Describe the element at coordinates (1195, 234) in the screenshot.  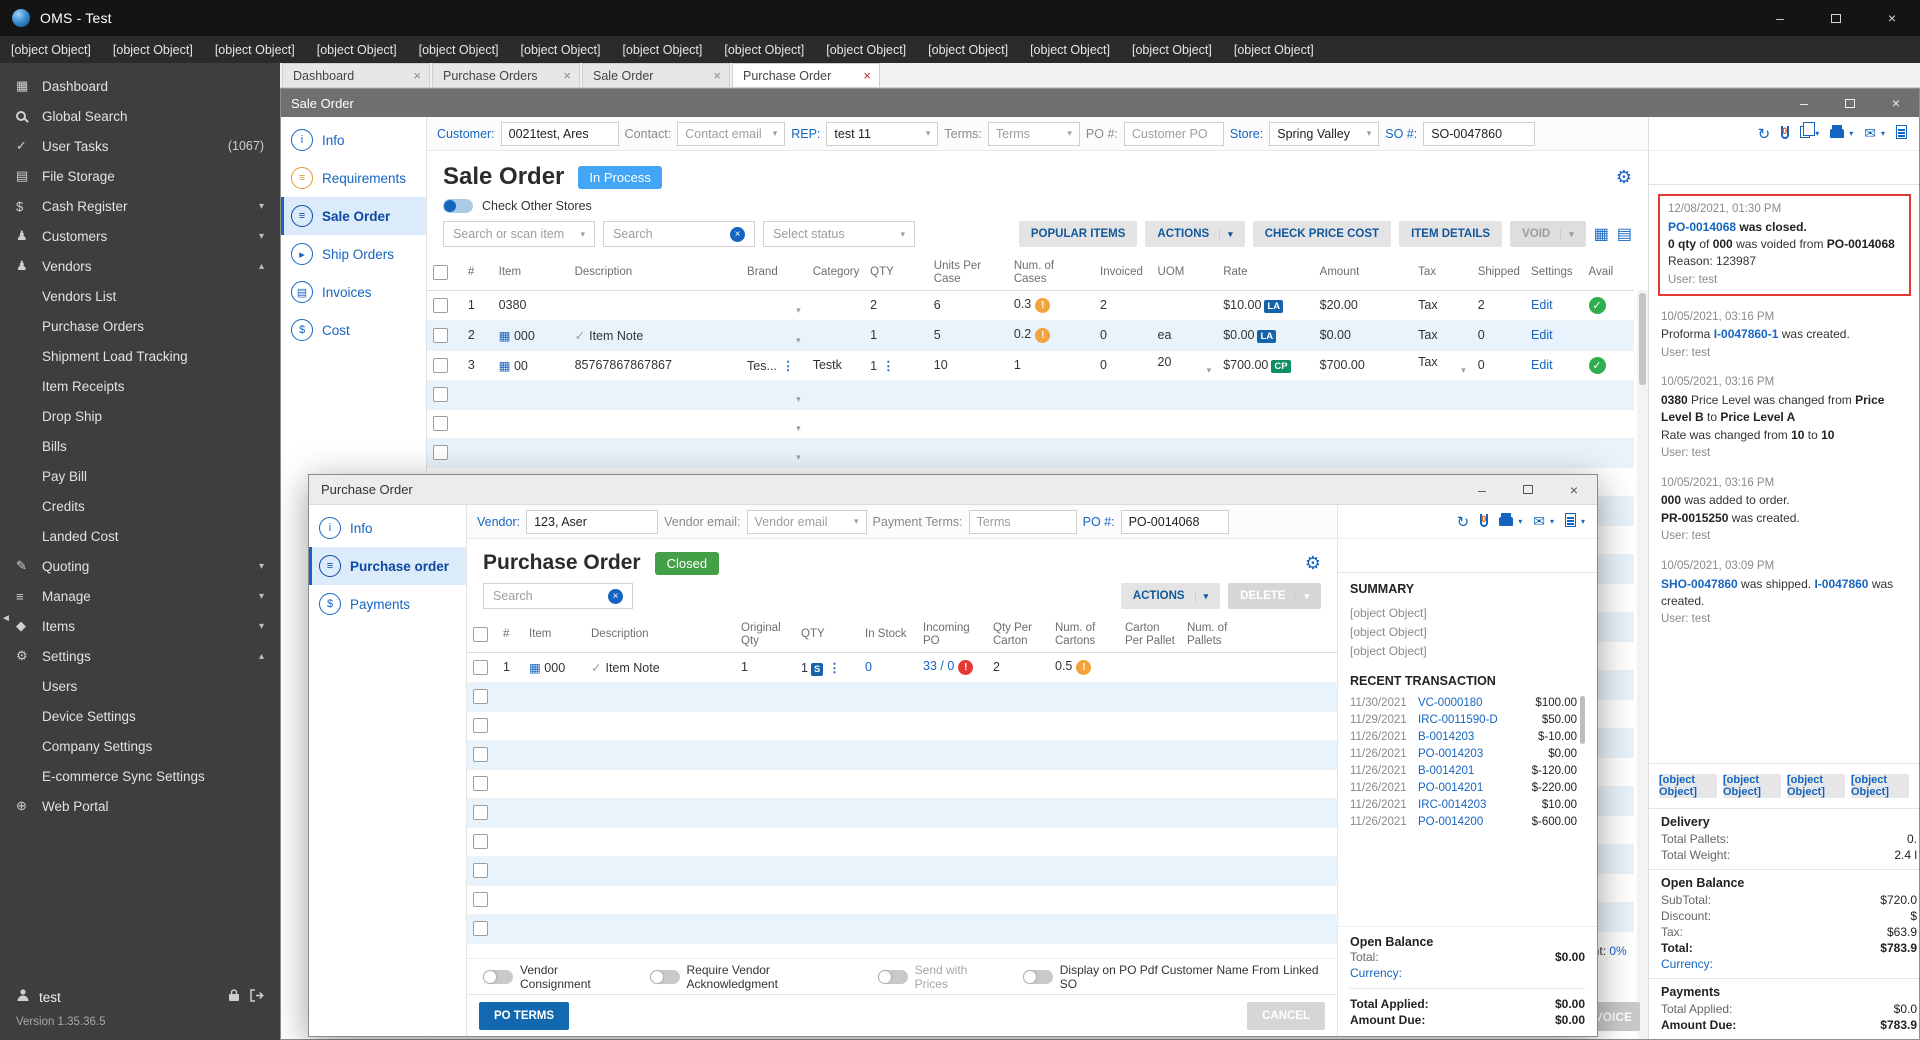
I see `actions-button: ACTIONS ▾` at that location.